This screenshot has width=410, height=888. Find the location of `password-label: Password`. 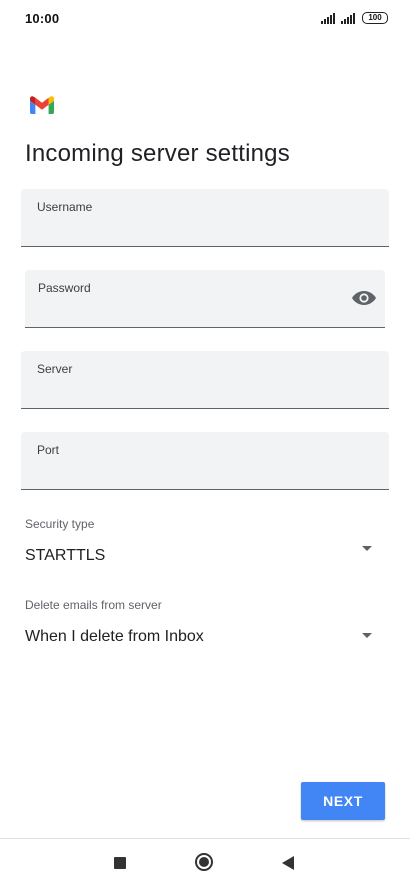

password-label: Password is located at coordinates (64, 288).